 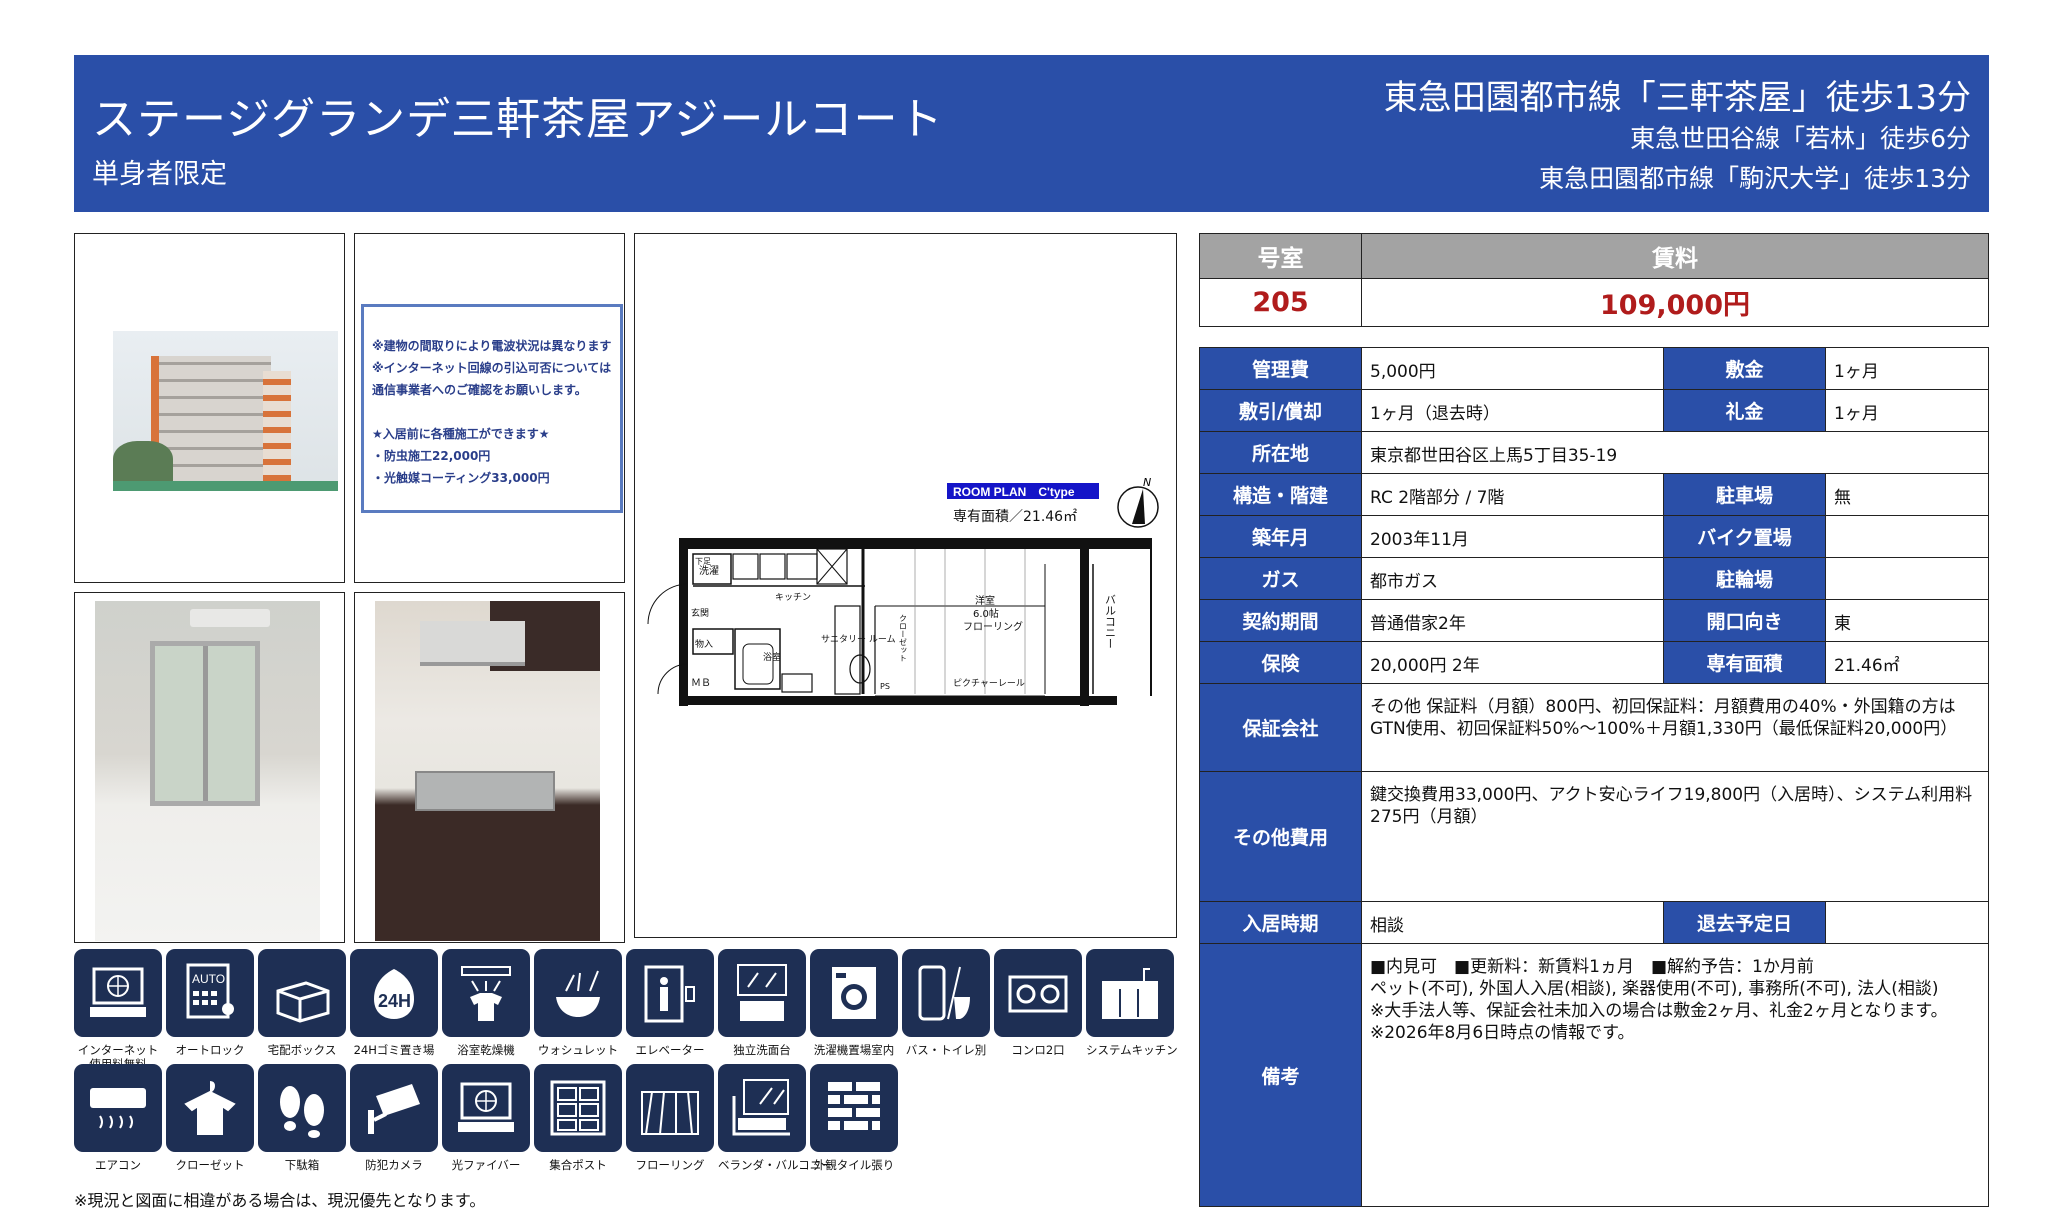 What do you see at coordinates (762, 1050) in the screenshot?
I see `amenity-label: 独立洗面台` at bounding box center [762, 1050].